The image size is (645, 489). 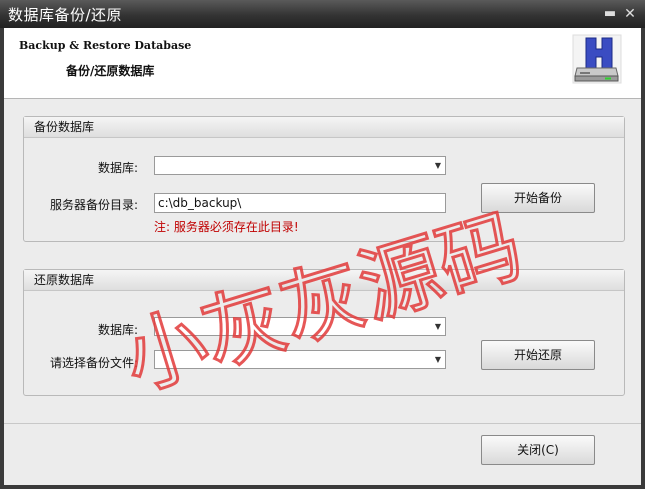 What do you see at coordinates (105, 45) in the screenshot?
I see `header-title-english: Backup & Restore Database` at bounding box center [105, 45].